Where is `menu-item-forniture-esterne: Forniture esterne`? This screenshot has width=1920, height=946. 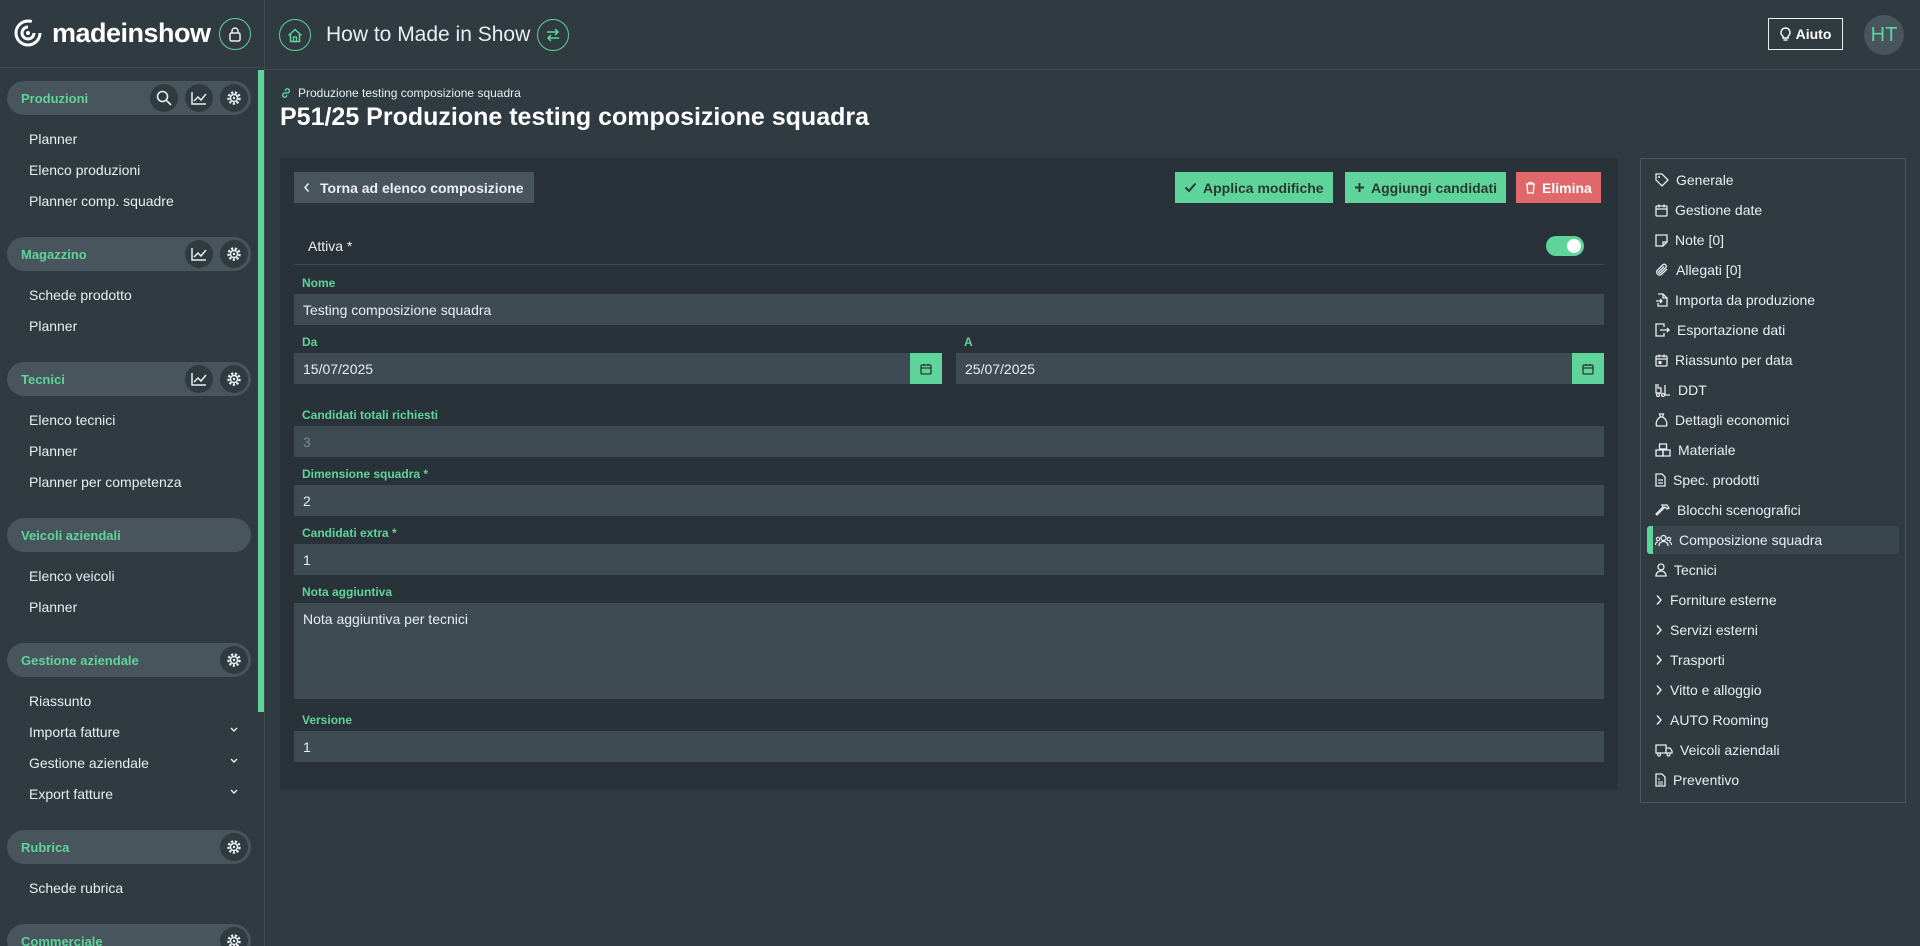 menu-item-forniture-esterne: Forniture esterne is located at coordinates (1716, 600).